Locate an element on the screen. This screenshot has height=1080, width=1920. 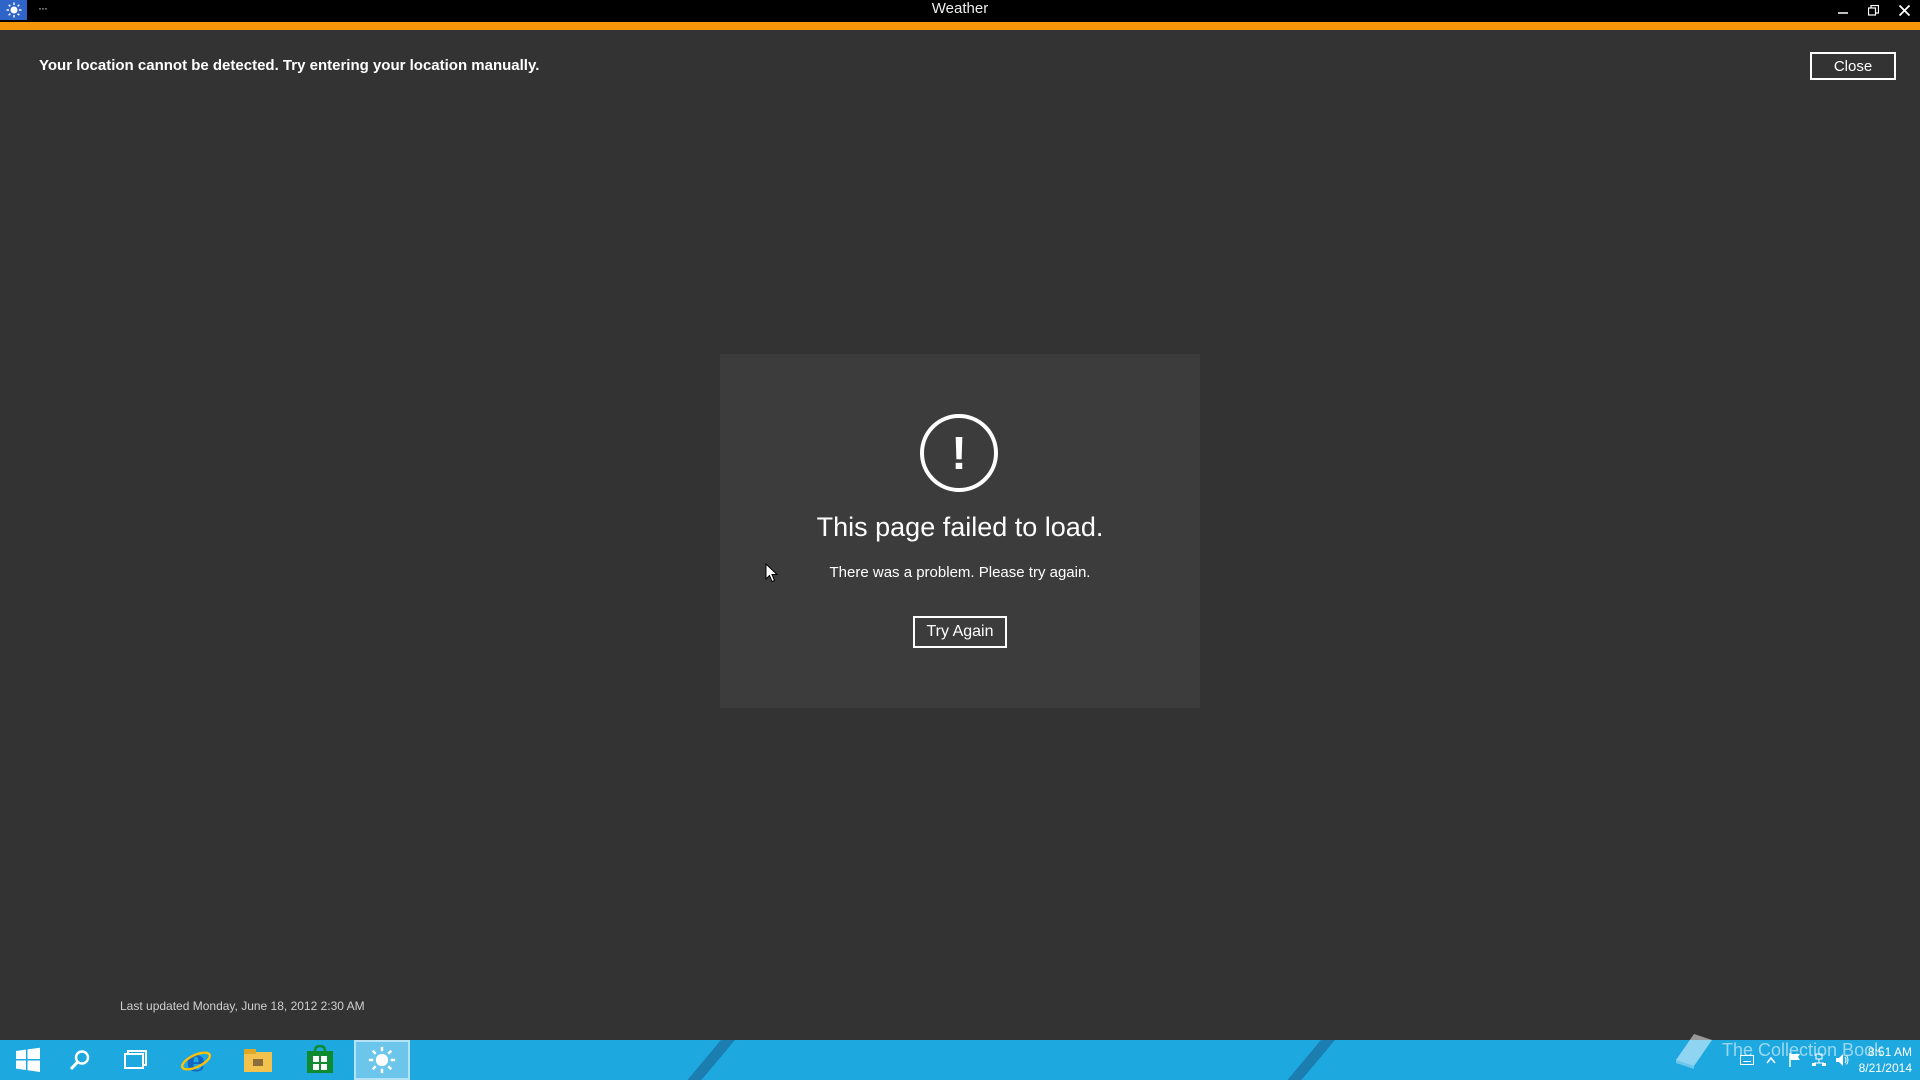
watermark: The Collection Book is located at coordinates (1777, 1050).